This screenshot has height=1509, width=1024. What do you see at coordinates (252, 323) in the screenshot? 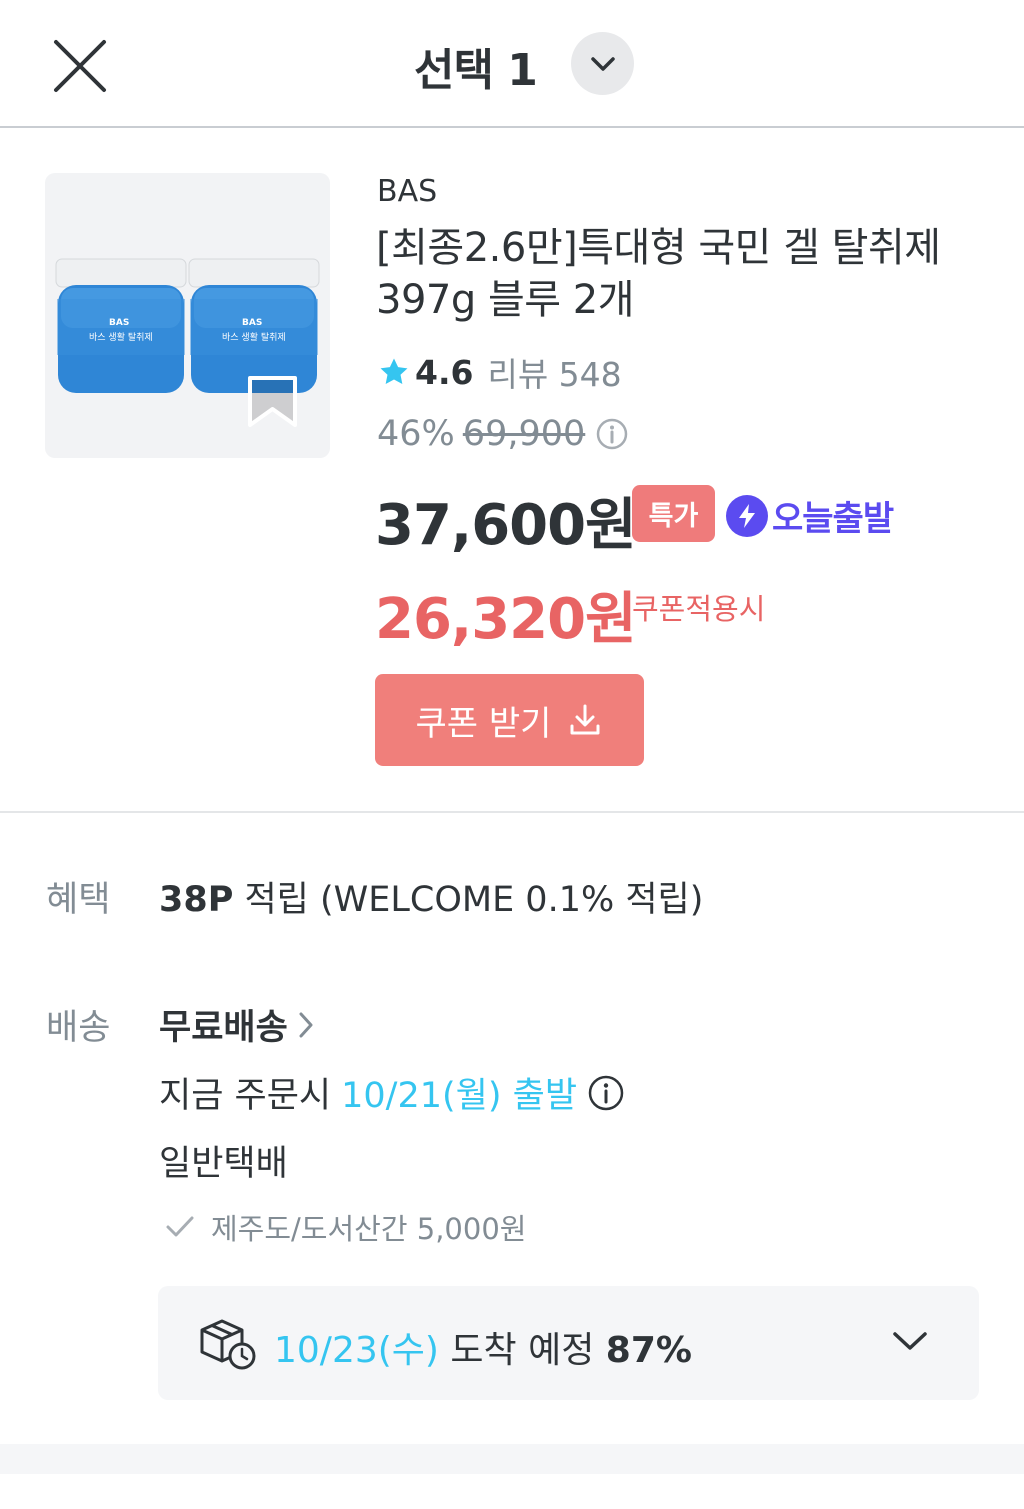
I see `jar2-brand: BAS` at bounding box center [252, 323].